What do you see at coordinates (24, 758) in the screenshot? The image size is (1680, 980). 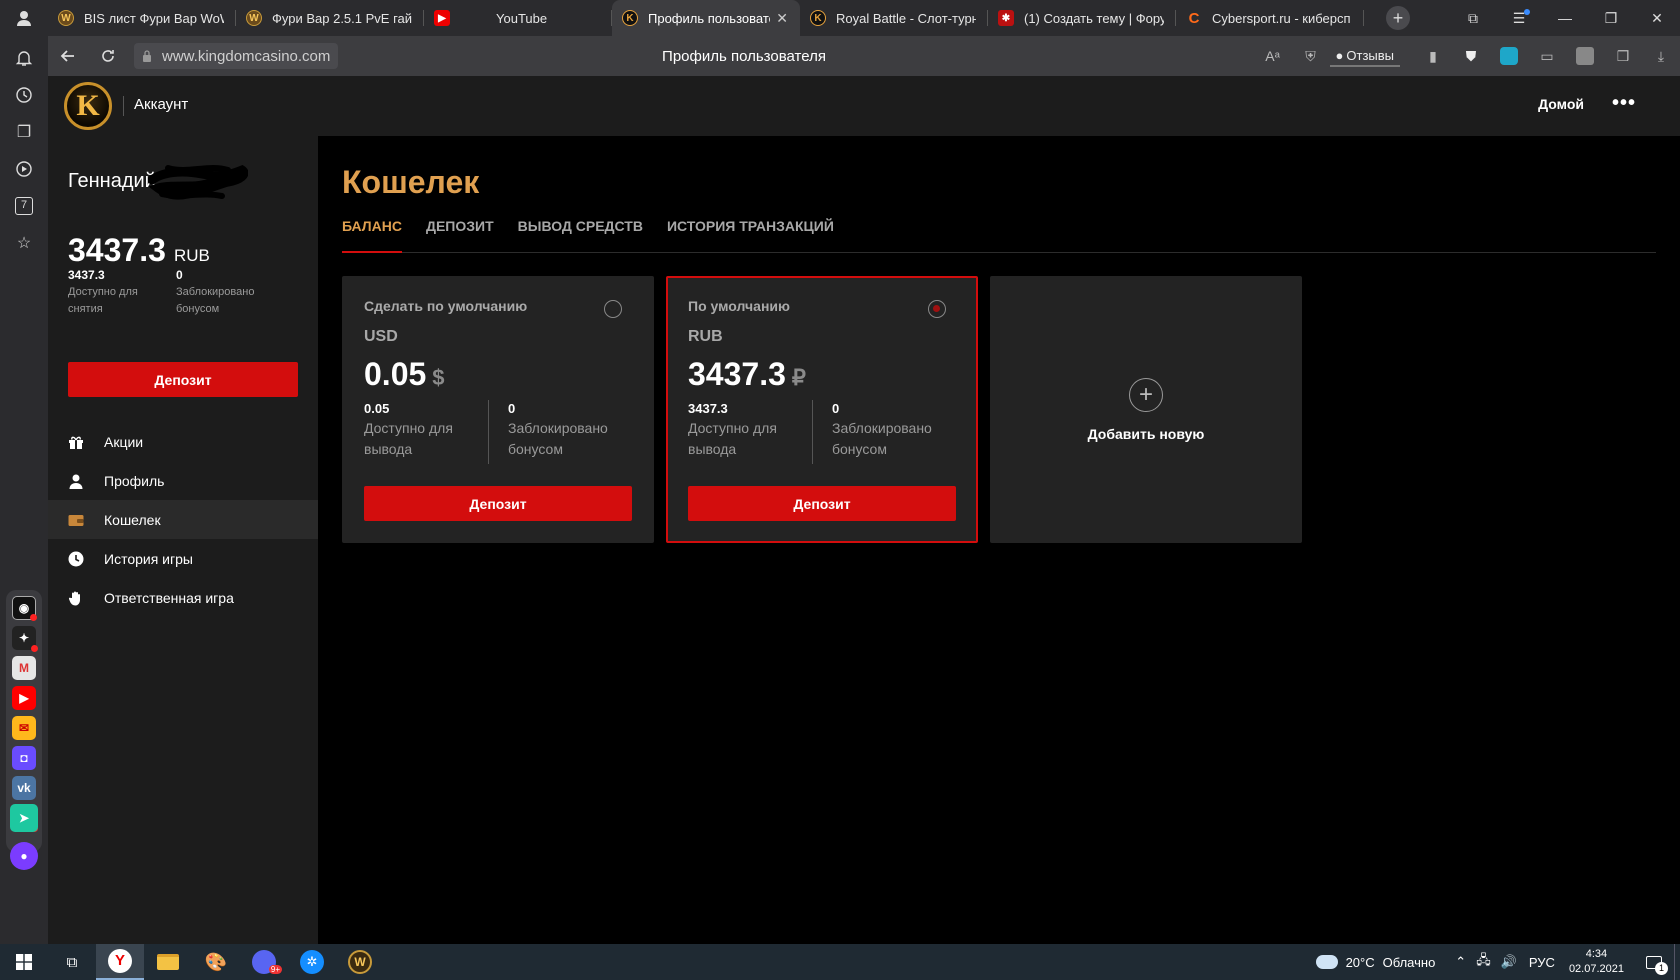 I see `messenger-icon: ◘` at bounding box center [24, 758].